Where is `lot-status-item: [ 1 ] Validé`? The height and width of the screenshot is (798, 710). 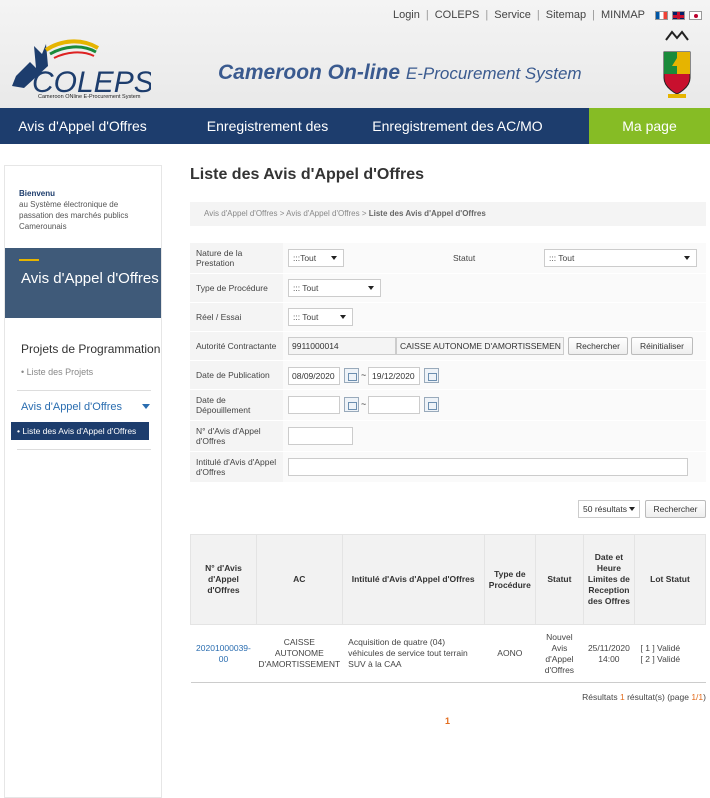
lot-status-item: [ 1 ] Validé is located at coordinates (660, 647).